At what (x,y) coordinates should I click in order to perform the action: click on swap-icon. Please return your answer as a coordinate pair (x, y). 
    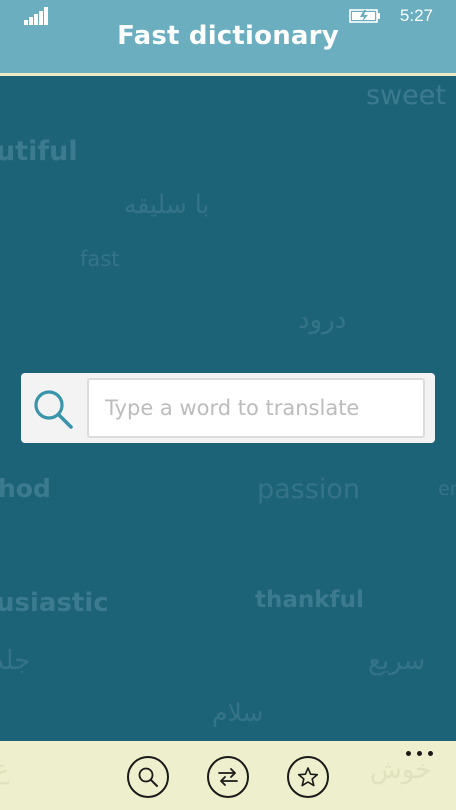
    Looking at the image, I should click on (228, 777).